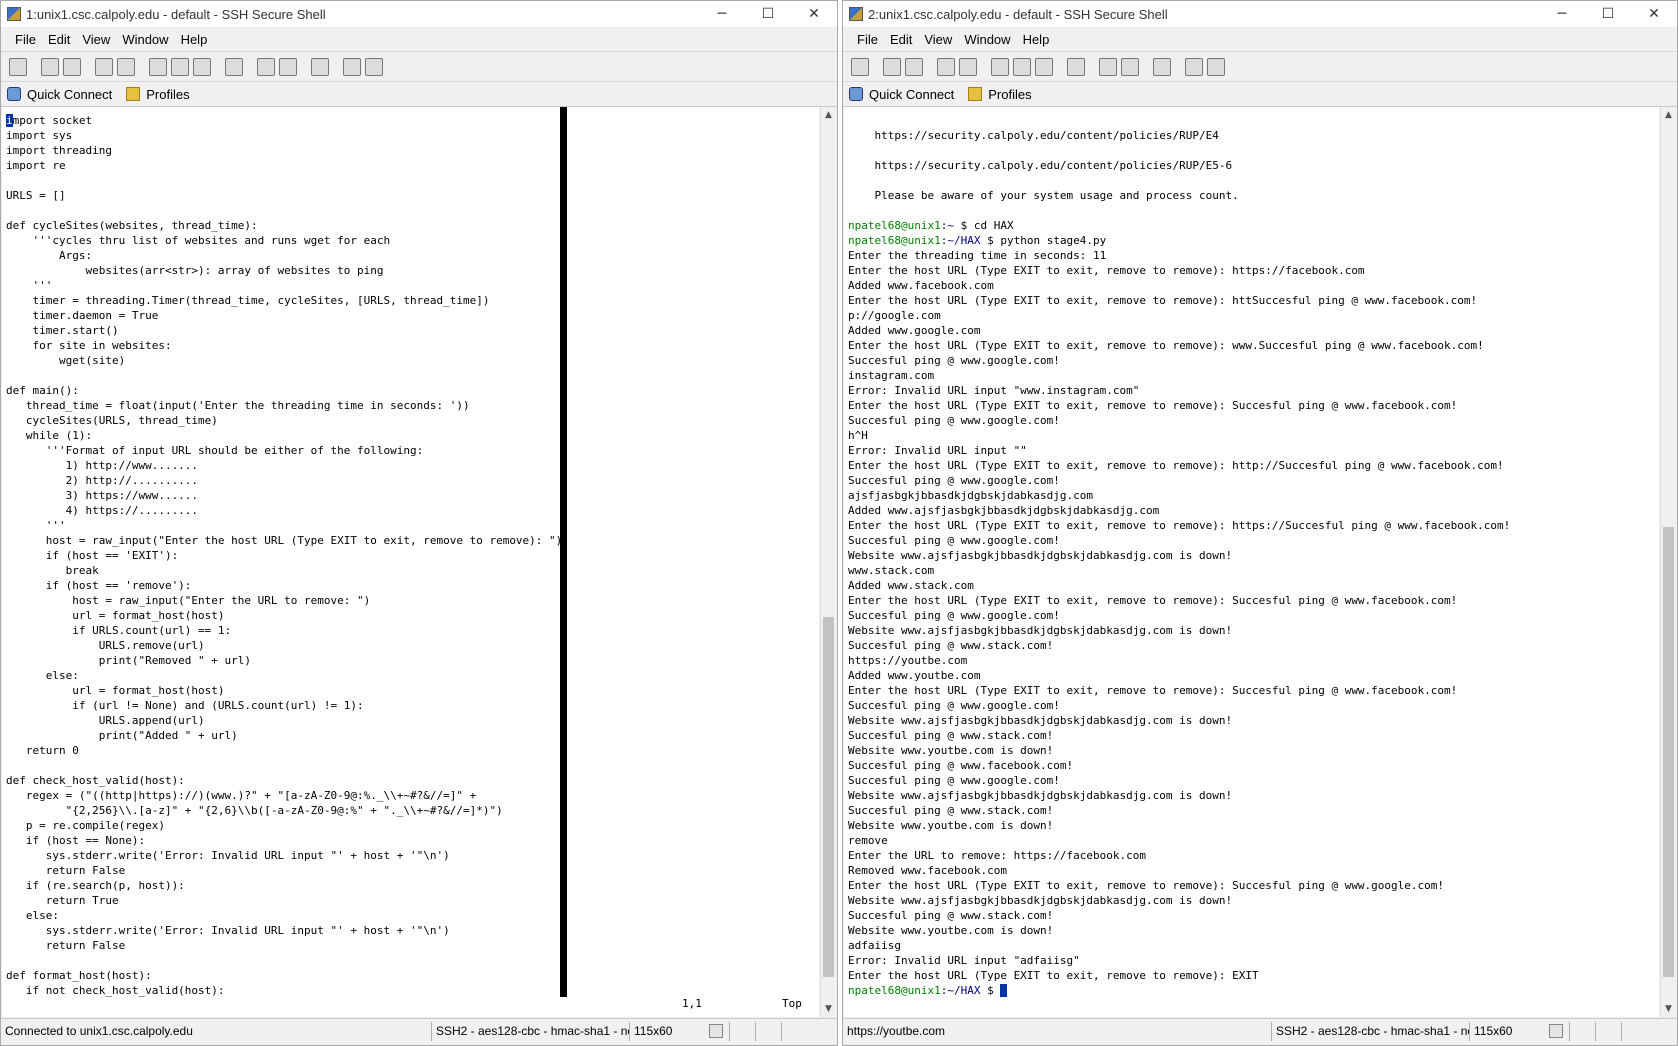 The width and height of the screenshot is (1678, 1046). I want to click on prompt-command: $, so click(990, 990).